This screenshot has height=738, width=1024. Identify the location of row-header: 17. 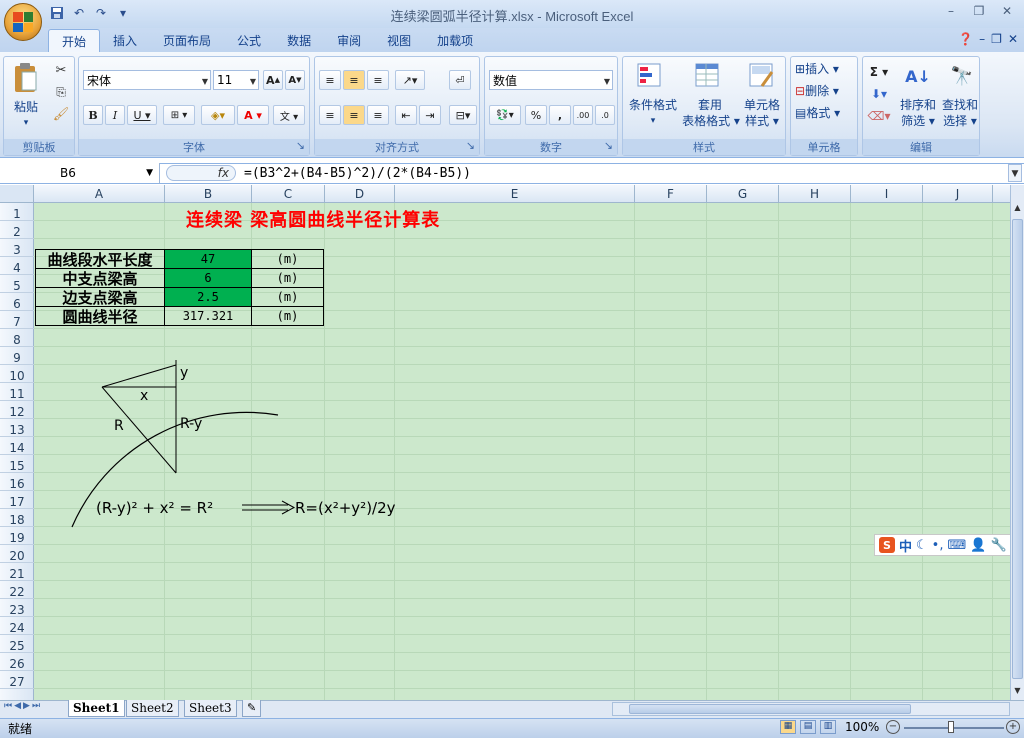
(17, 500).